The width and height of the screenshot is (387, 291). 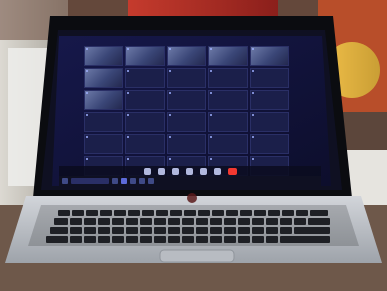 I want to click on start-icon, so click(x=65, y=181).